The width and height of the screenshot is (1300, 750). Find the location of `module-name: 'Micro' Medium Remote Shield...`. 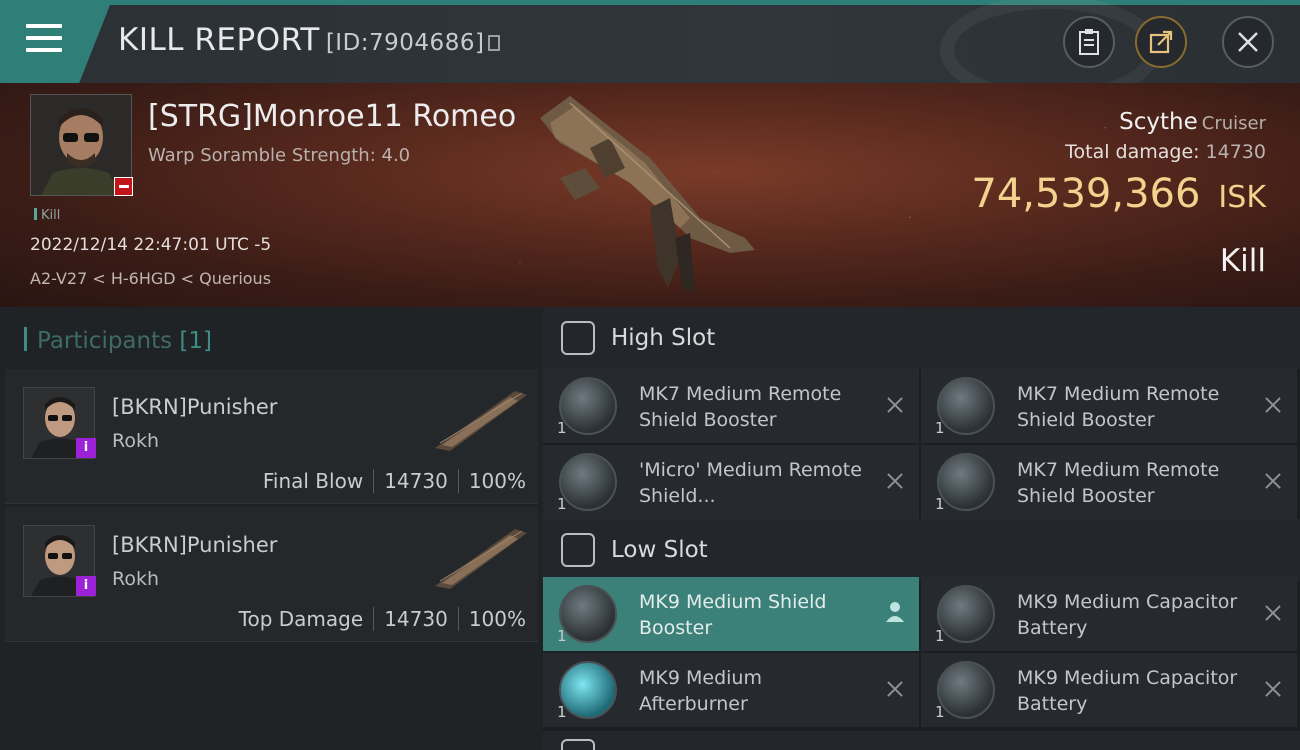

module-name: 'Micro' Medium Remote Shield... is located at coordinates (750, 483).